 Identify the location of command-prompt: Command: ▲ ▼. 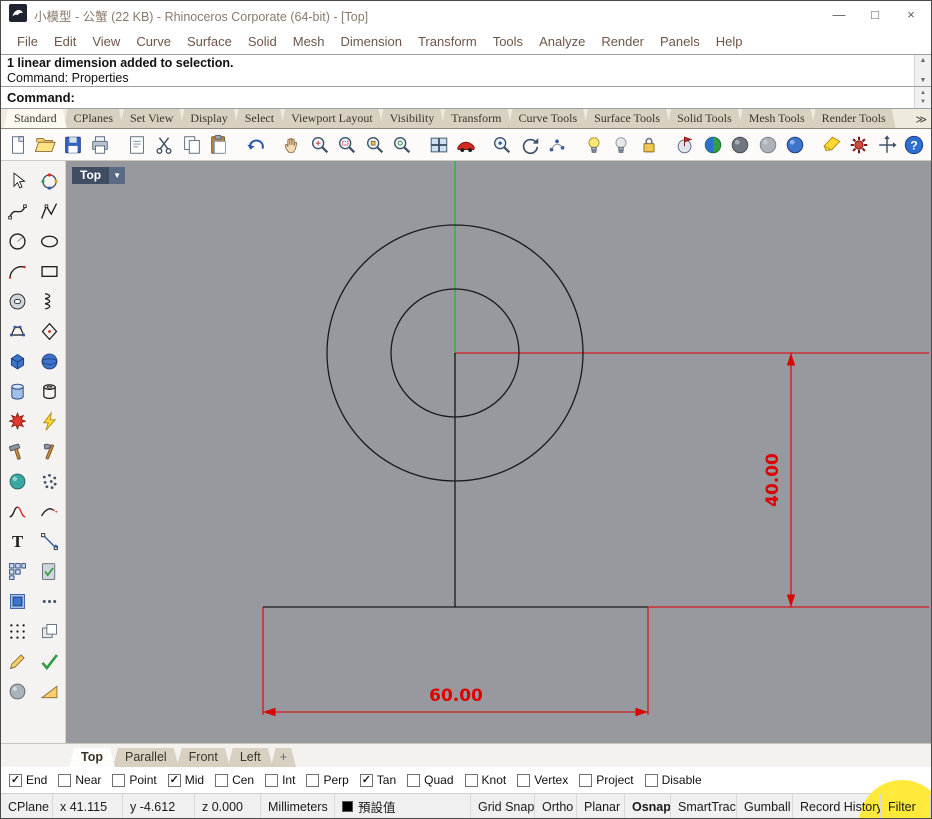
(466, 98).